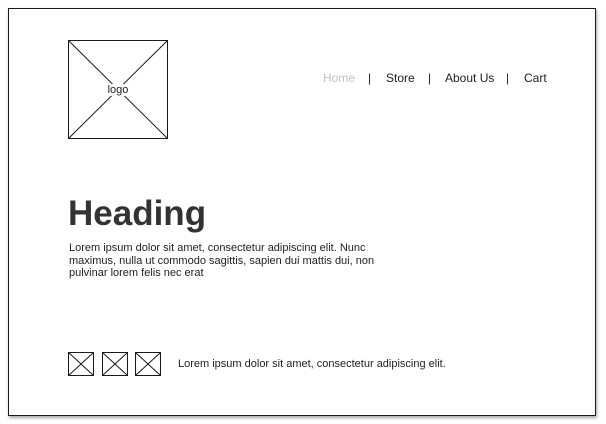 The width and height of the screenshot is (606, 424). What do you see at coordinates (339, 78) in the screenshot?
I see `nav-item-home: Home` at bounding box center [339, 78].